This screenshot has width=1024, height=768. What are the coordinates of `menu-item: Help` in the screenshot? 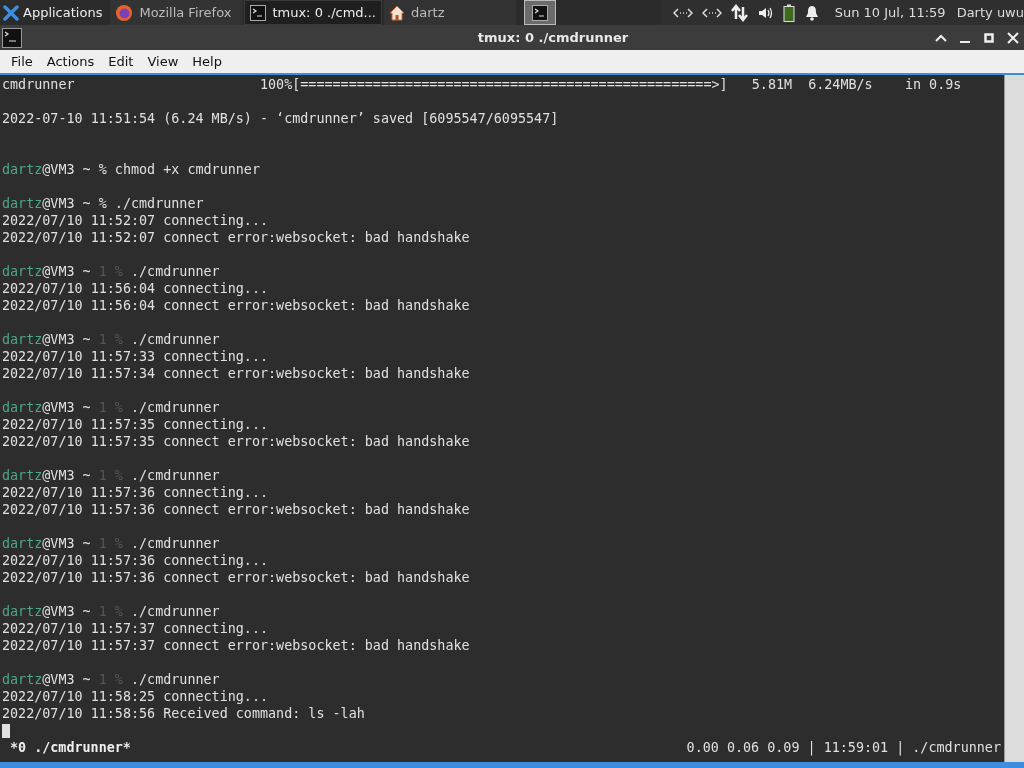 It's located at (207, 61).